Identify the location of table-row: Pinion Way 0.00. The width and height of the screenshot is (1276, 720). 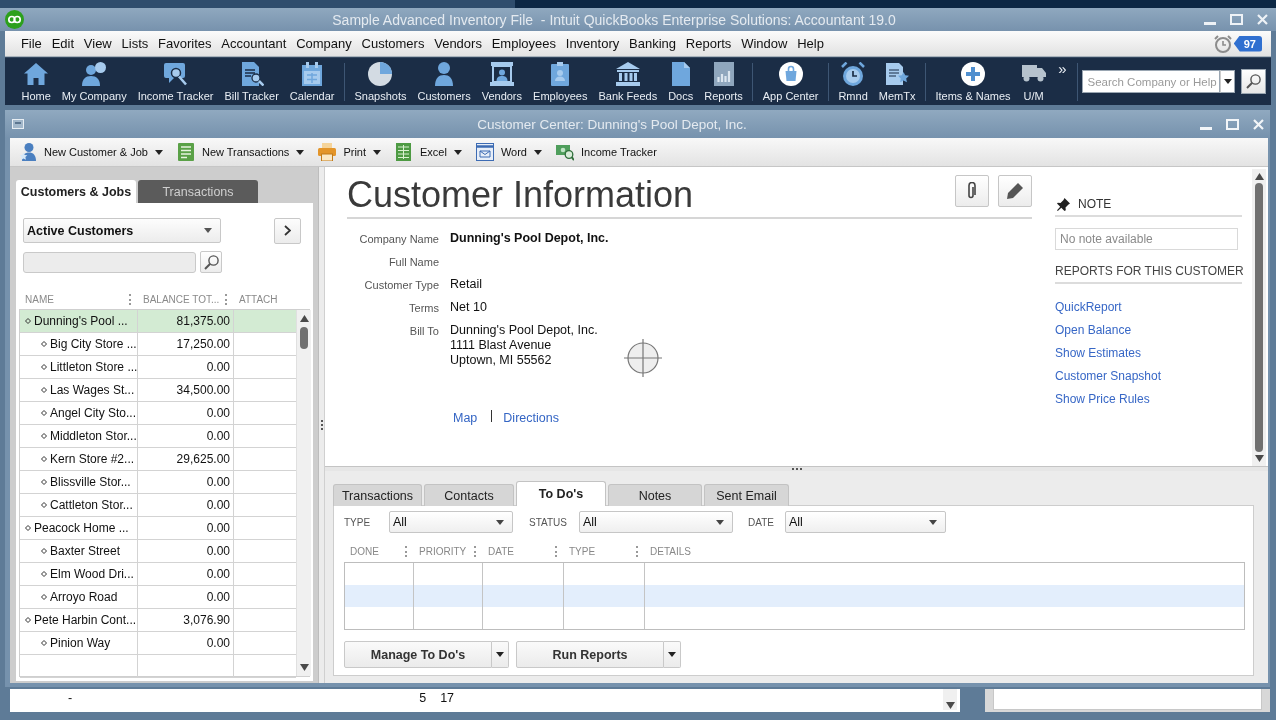
(158, 643).